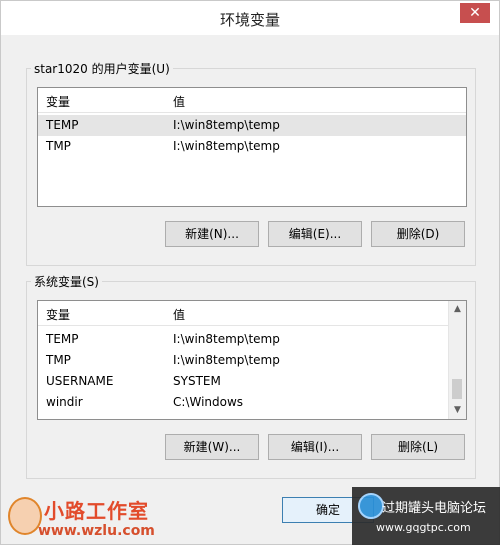  I want to click on scrollbar-thumb, so click(457, 389).